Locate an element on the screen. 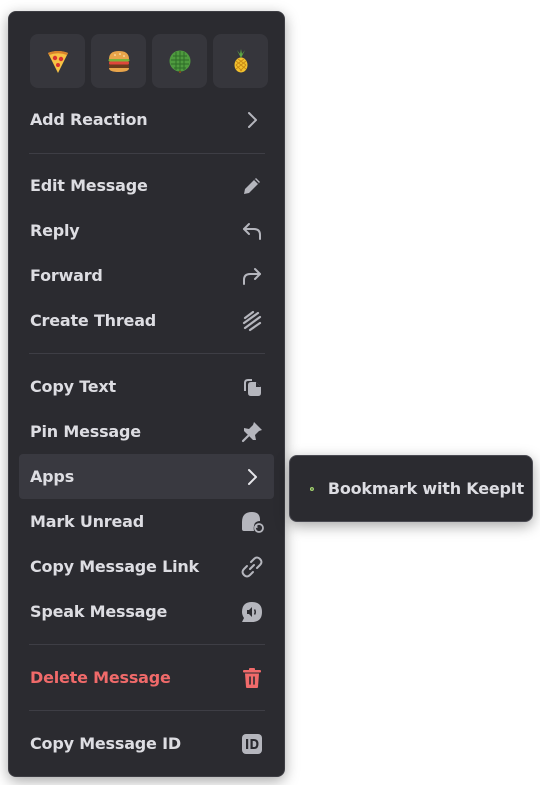  pineapple-emoji-icon is located at coordinates (240, 61).